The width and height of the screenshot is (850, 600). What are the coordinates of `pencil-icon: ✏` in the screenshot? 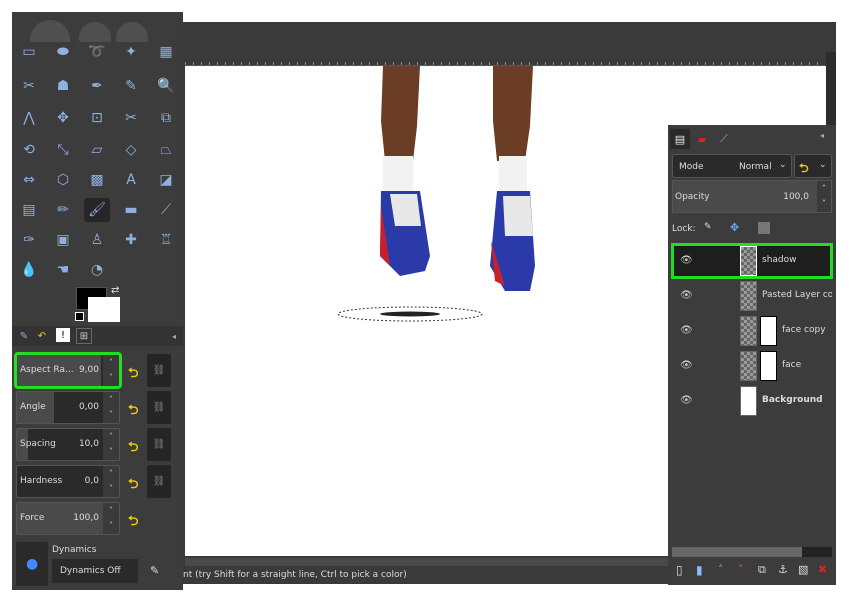 It's located at (63, 210).